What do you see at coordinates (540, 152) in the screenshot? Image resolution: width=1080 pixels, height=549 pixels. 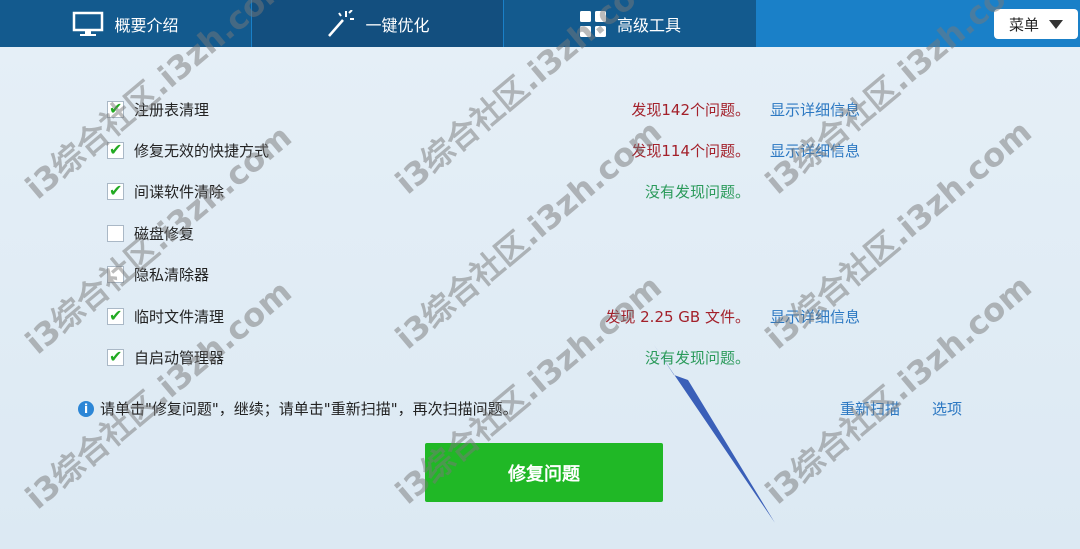 I see `list-item: ✔ 修复无效的快捷方式 发现114个问题。 显示详细信息` at bounding box center [540, 152].